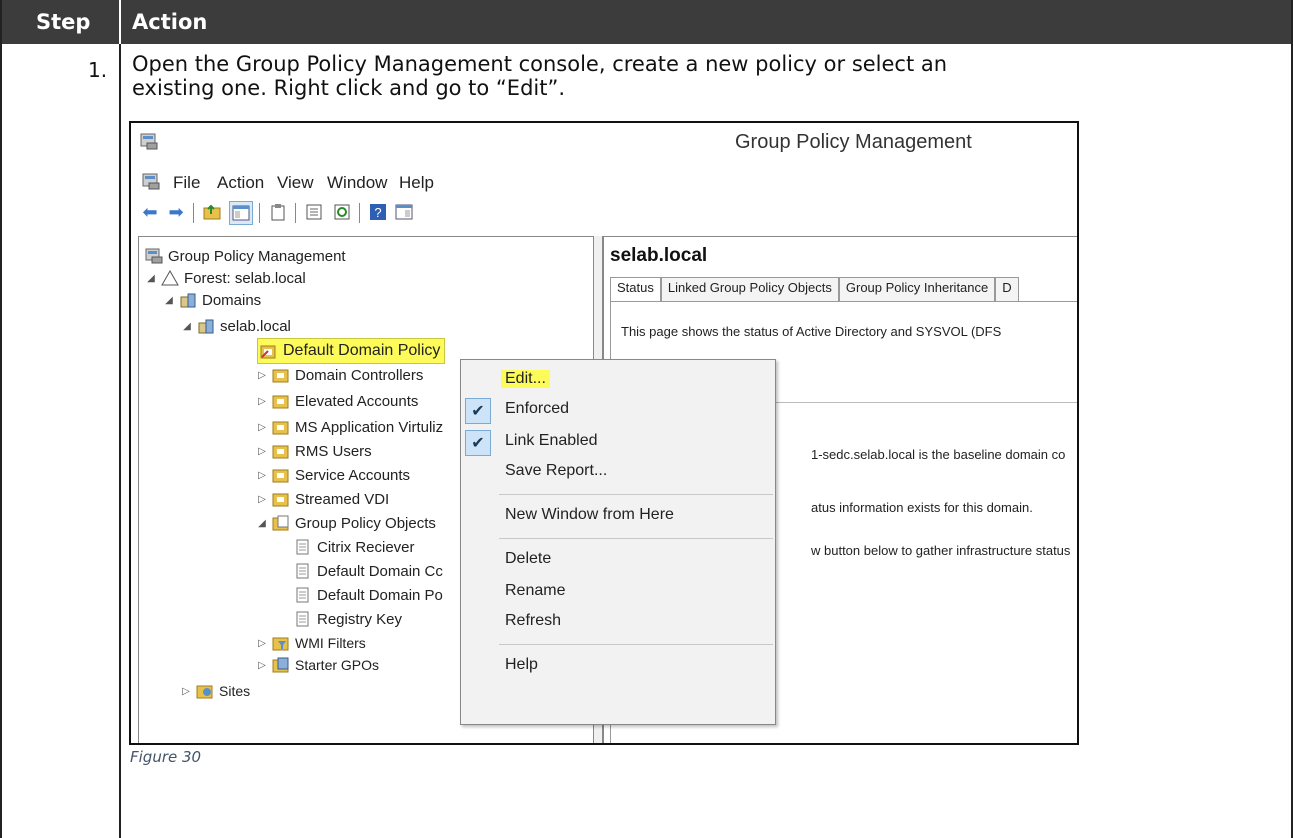 Image resolution: width=1293 pixels, height=838 pixels. I want to click on console-icon, so click(151, 181).